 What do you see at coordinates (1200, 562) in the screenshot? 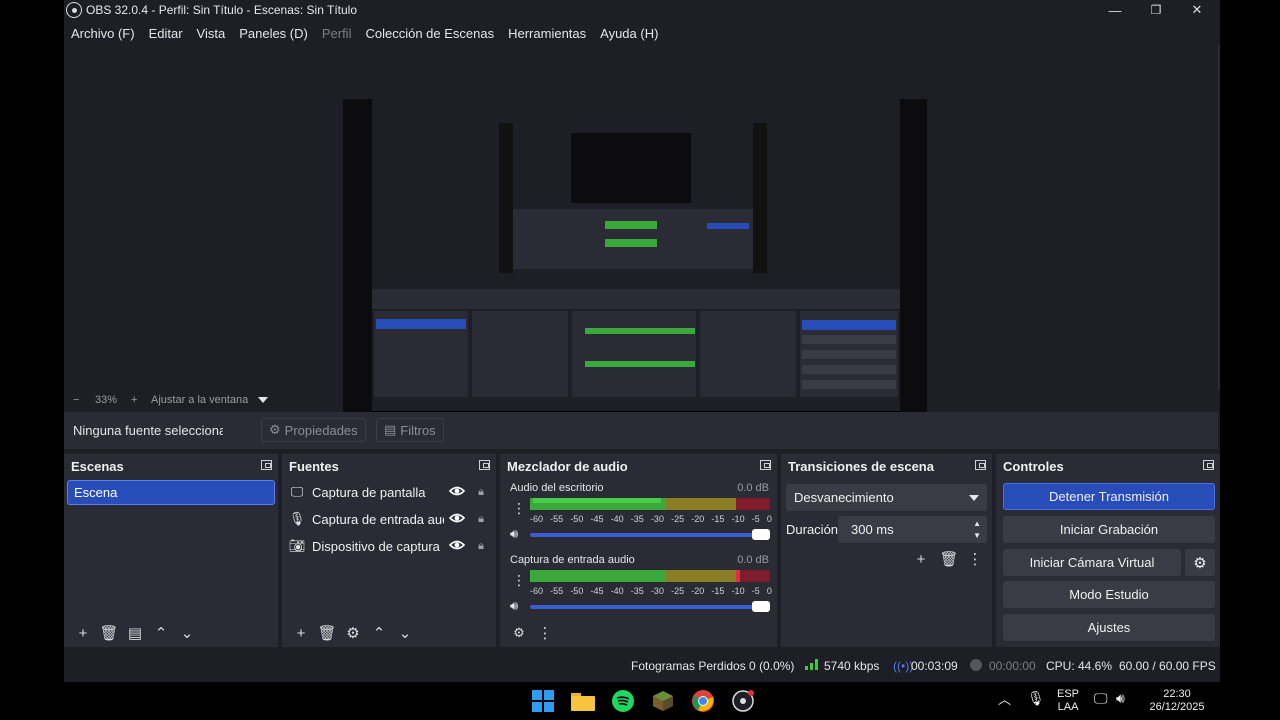
I see `virtual-camera-settings-gear-icon: ⚙` at bounding box center [1200, 562].